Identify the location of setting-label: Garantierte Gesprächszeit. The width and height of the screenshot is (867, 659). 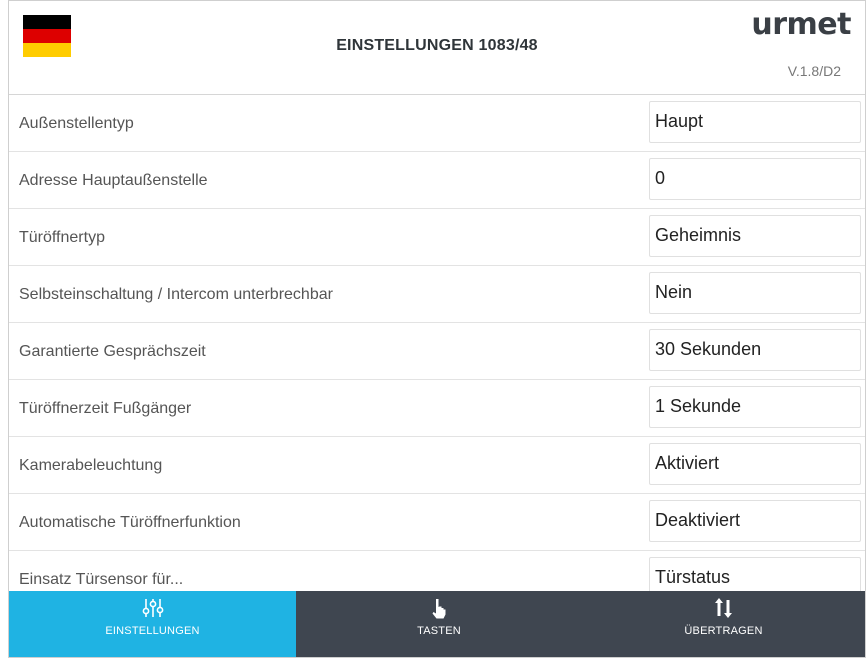
(112, 351).